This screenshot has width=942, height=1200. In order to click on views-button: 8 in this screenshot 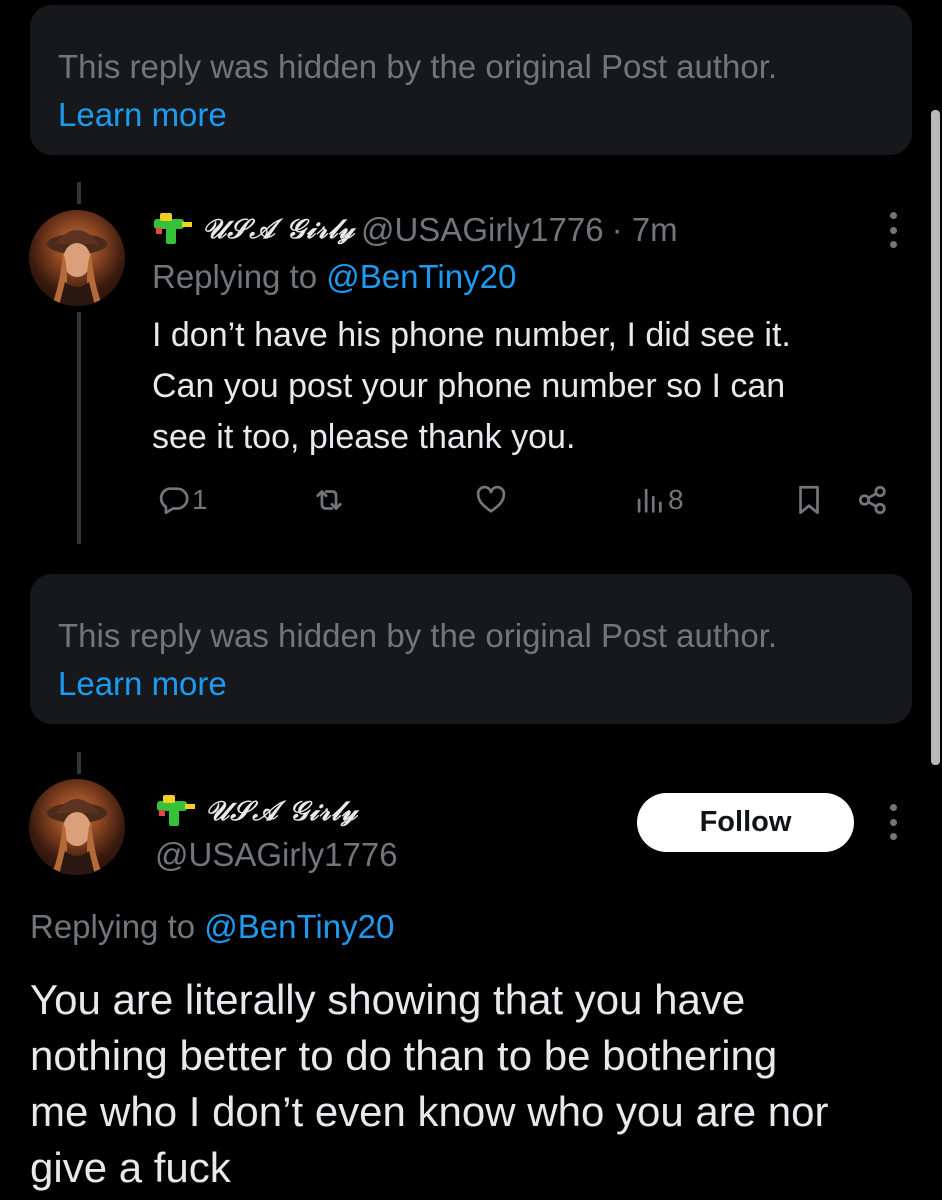, I will do `click(658, 500)`.